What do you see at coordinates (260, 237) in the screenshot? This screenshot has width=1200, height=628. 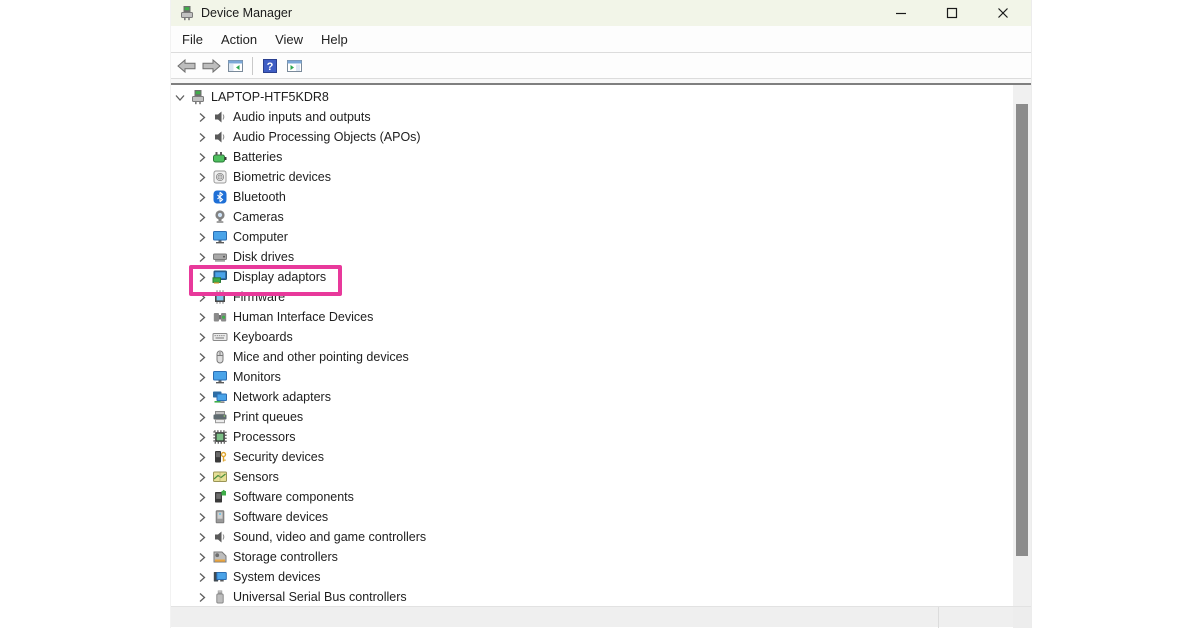 I see `tree-item-label: Computer` at bounding box center [260, 237].